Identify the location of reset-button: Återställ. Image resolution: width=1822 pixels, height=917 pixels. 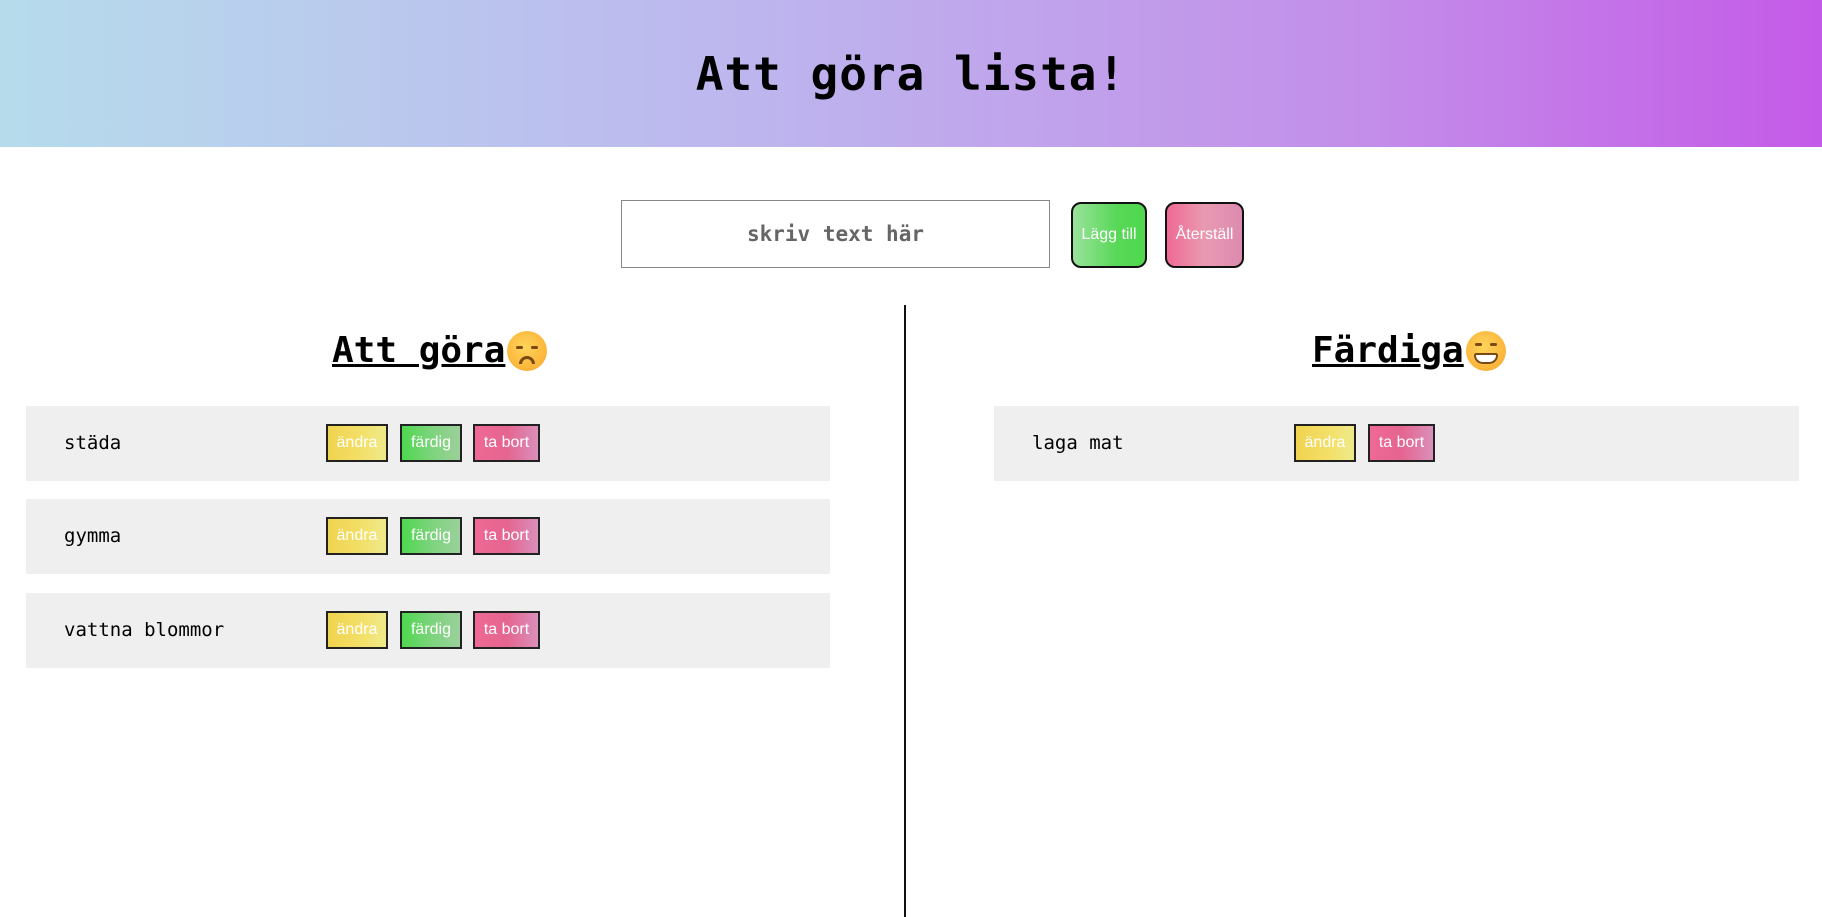
(1204, 235).